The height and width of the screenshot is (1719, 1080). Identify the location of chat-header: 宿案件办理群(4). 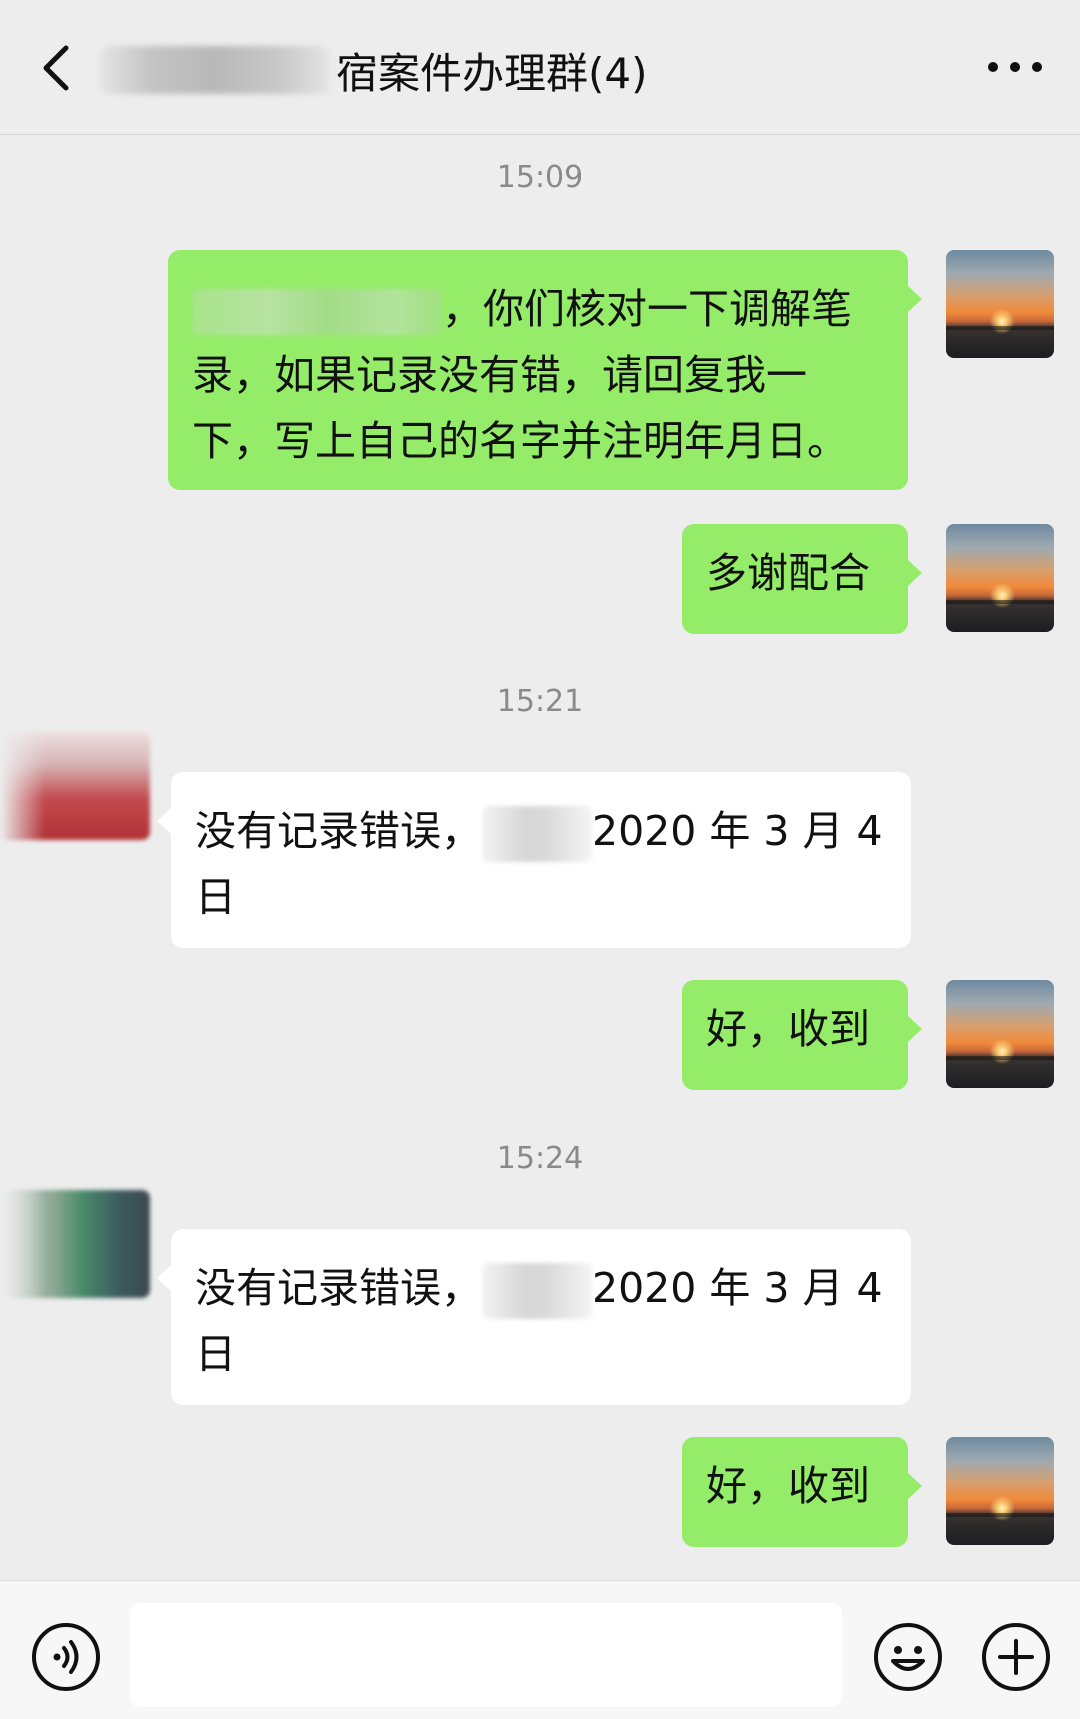
(540, 67).